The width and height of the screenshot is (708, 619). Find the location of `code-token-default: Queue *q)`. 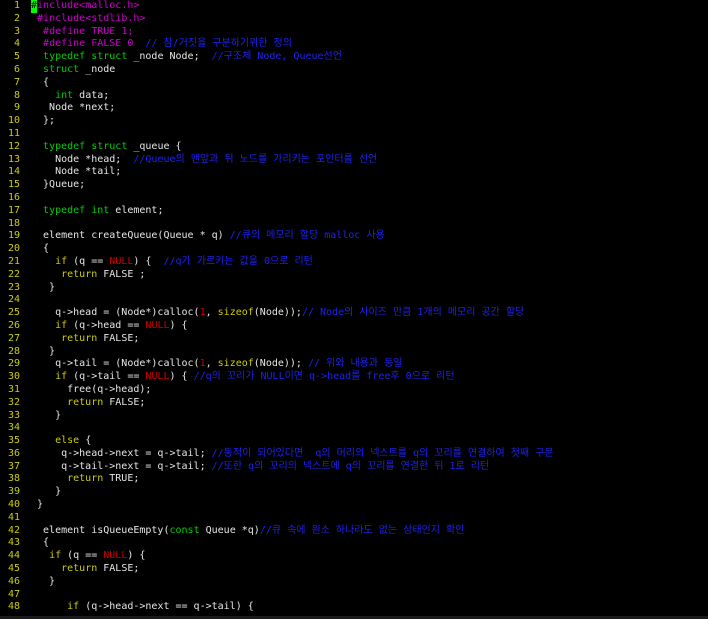

code-token-default: Queue *q) is located at coordinates (229, 530).